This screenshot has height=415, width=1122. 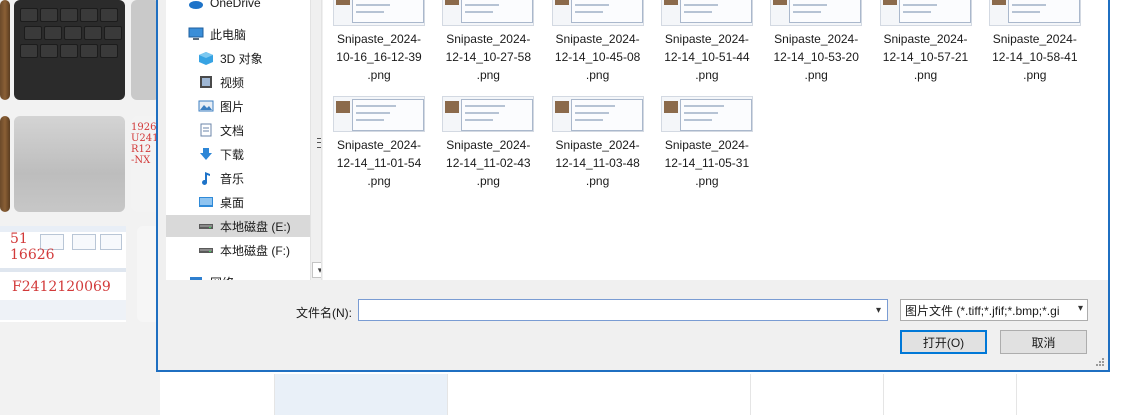 What do you see at coordinates (878, 310) in the screenshot?
I see `filename-dropdown-icon: ▾` at bounding box center [878, 310].